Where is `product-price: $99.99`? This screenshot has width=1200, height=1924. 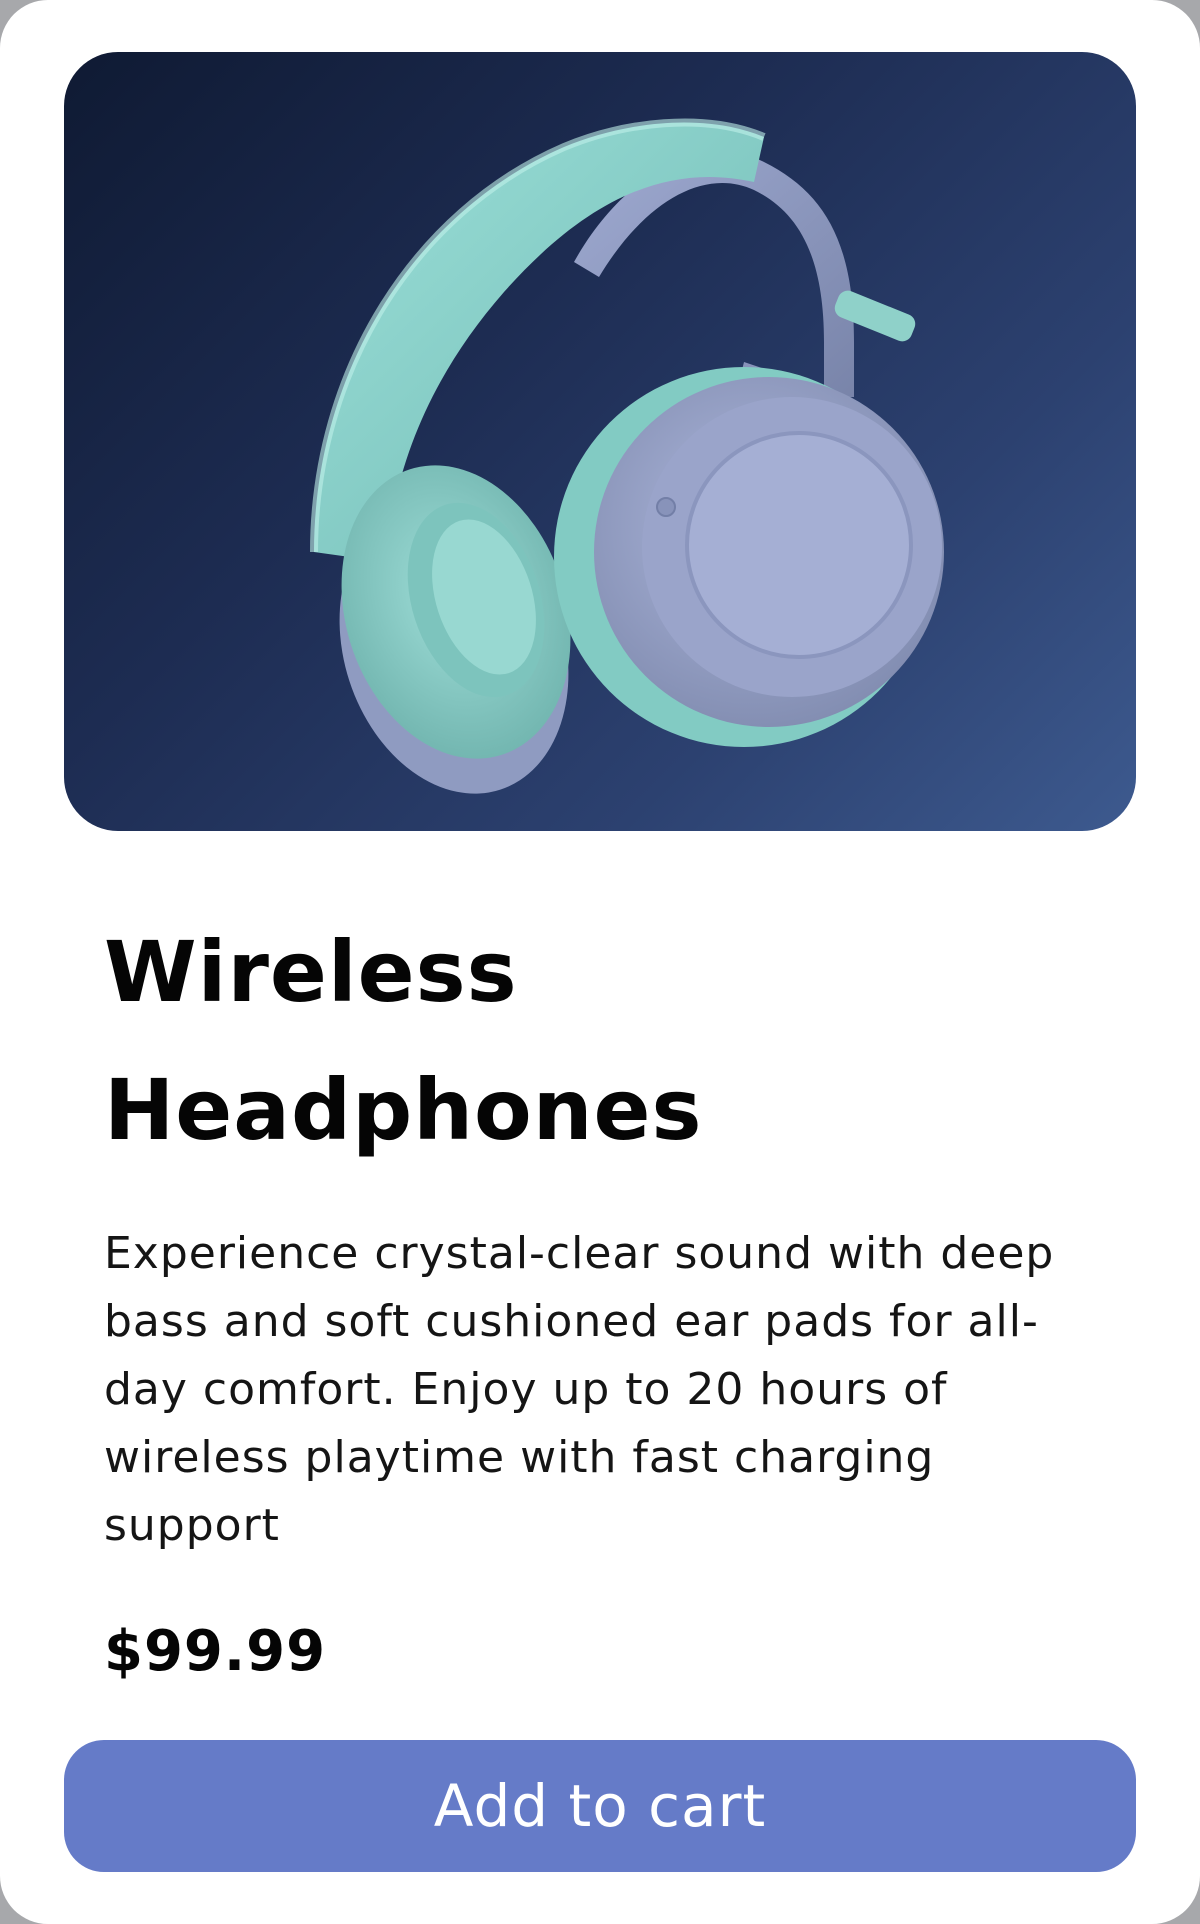
product-price: $99.99 is located at coordinates (215, 1651).